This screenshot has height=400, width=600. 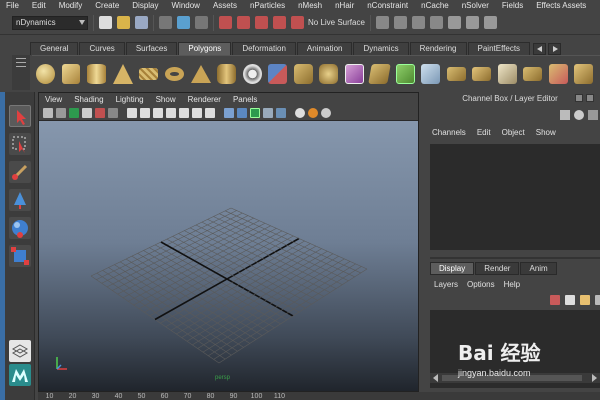 What do you see at coordinates (148, 73) in the screenshot?
I see `poly-plane-icon` at bounding box center [148, 73].